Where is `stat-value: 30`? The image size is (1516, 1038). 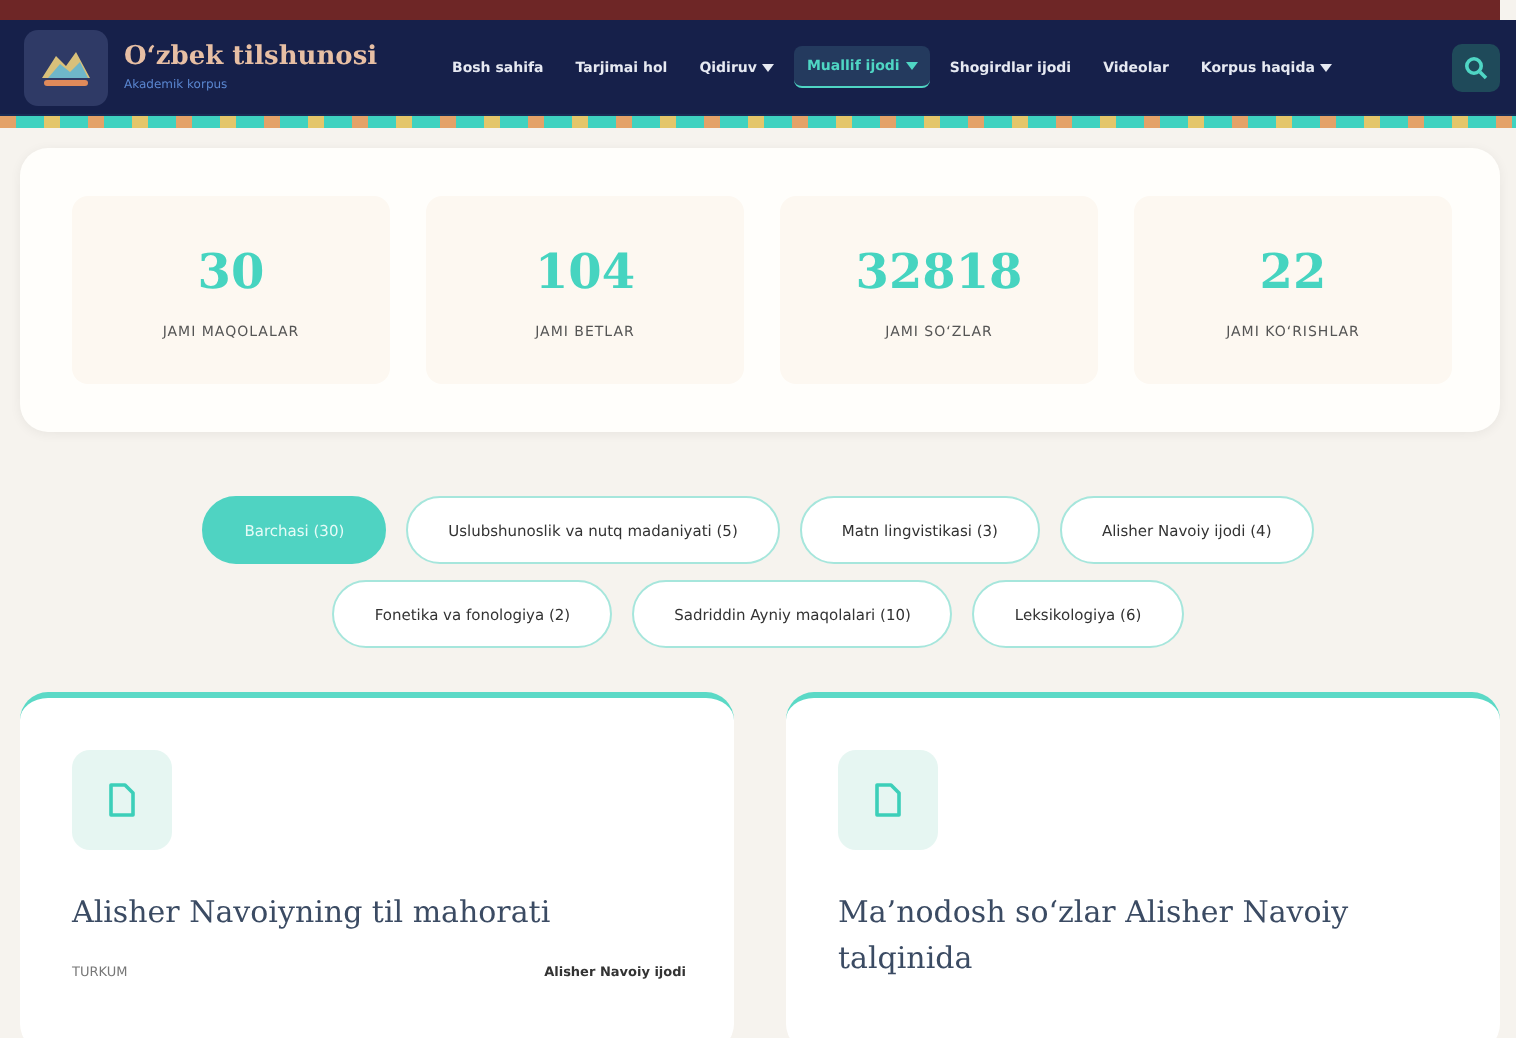
stat-value: 30 is located at coordinates (231, 270).